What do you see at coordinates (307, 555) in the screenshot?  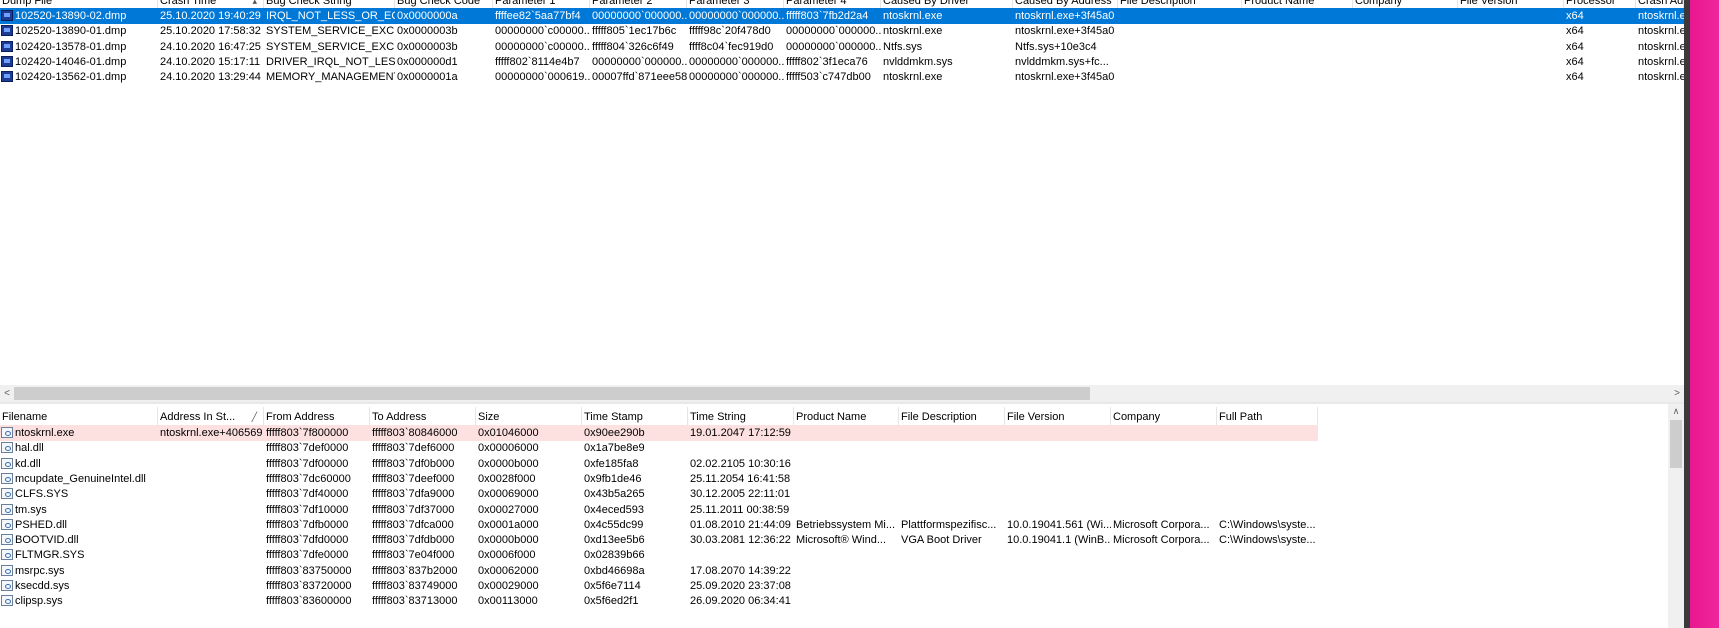 I see `cell-from-address: fffff803`7dfe0000` at bounding box center [307, 555].